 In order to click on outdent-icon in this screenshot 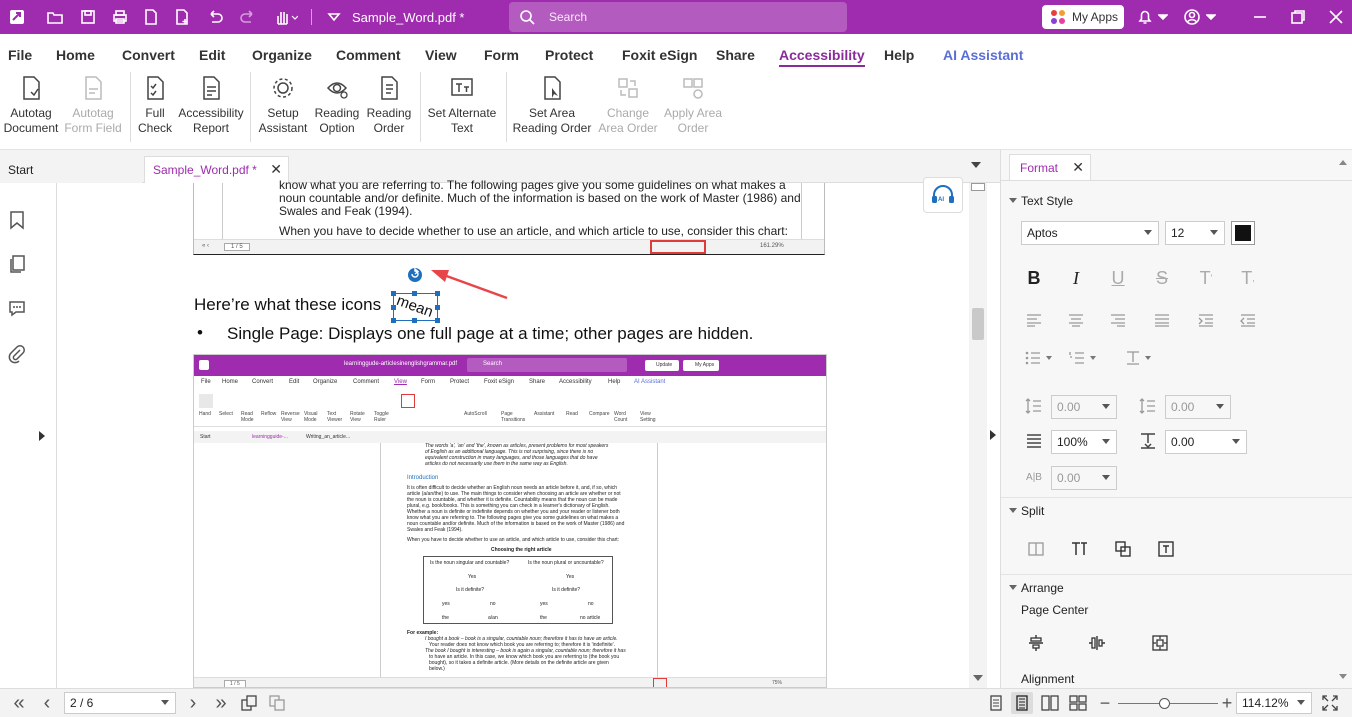, I will do `click(1248, 320)`.